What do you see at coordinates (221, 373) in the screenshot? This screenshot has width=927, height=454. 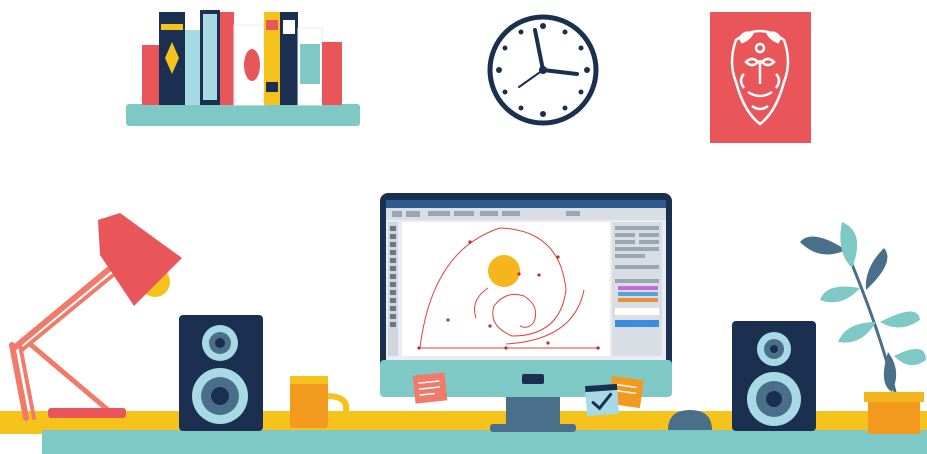 I see `left-speaker` at bounding box center [221, 373].